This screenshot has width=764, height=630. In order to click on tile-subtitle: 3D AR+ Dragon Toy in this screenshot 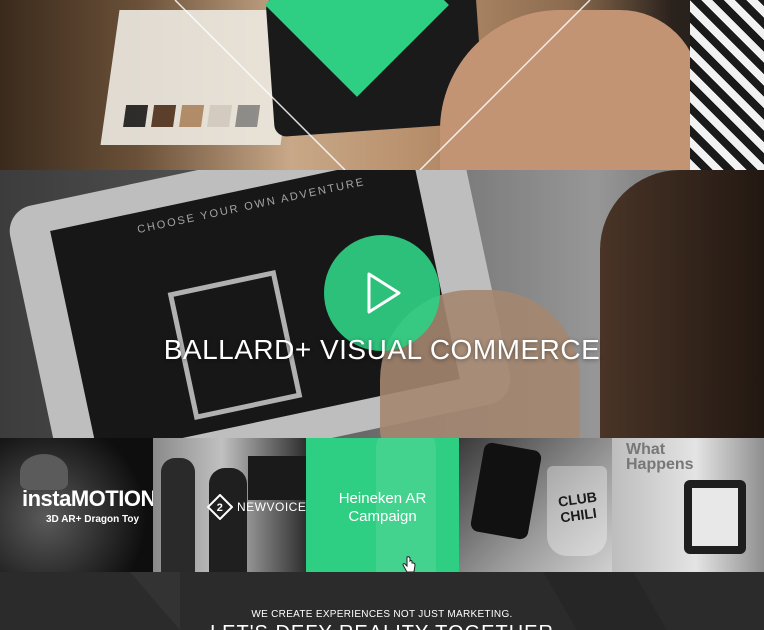, I will do `click(93, 519)`.